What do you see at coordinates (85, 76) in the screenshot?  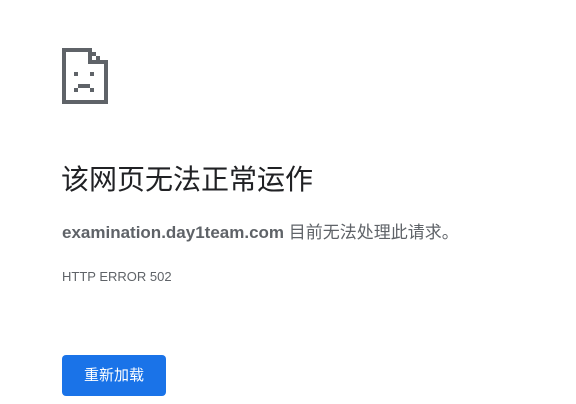 I see `sad-document-icon` at bounding box center [85, 76].